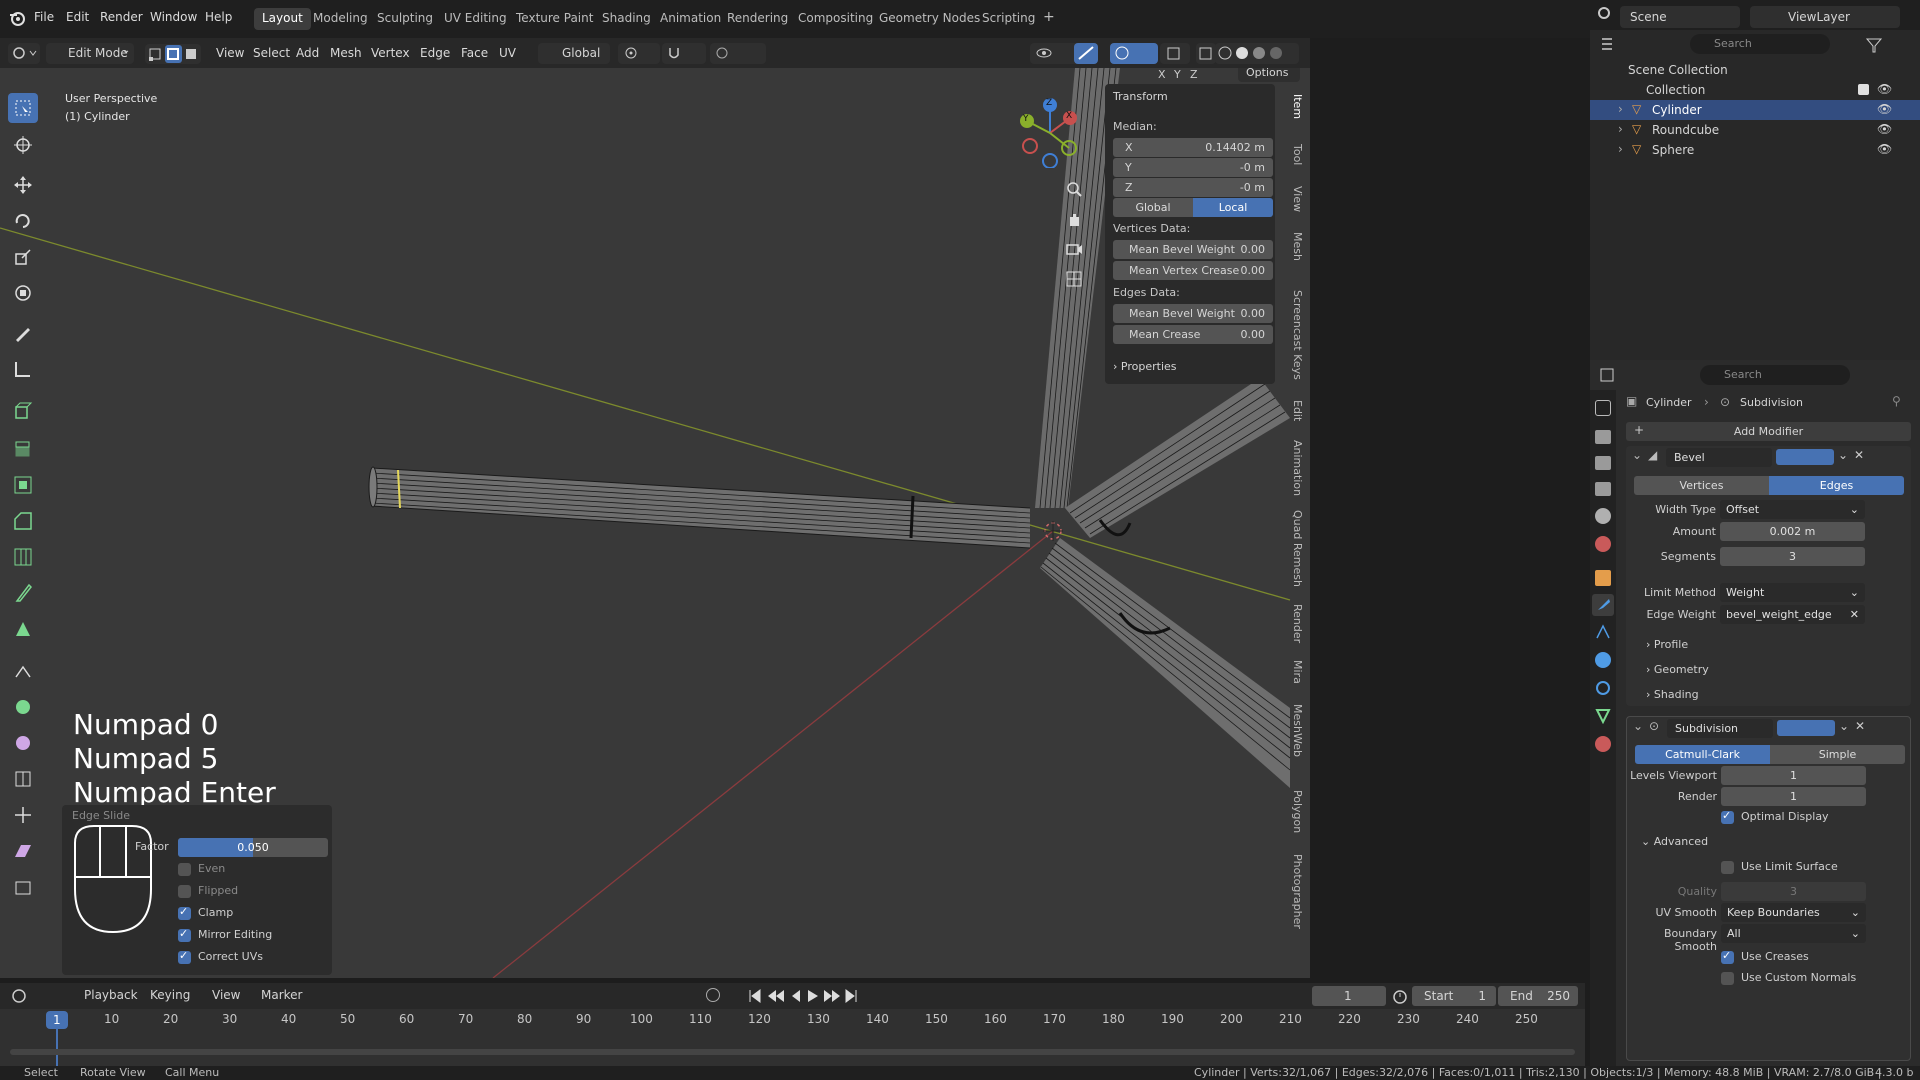  What do you see at coordinates (111, 995) in the screenshot?
I see `menu-playback: Playback` at bounding box center [111, 995].